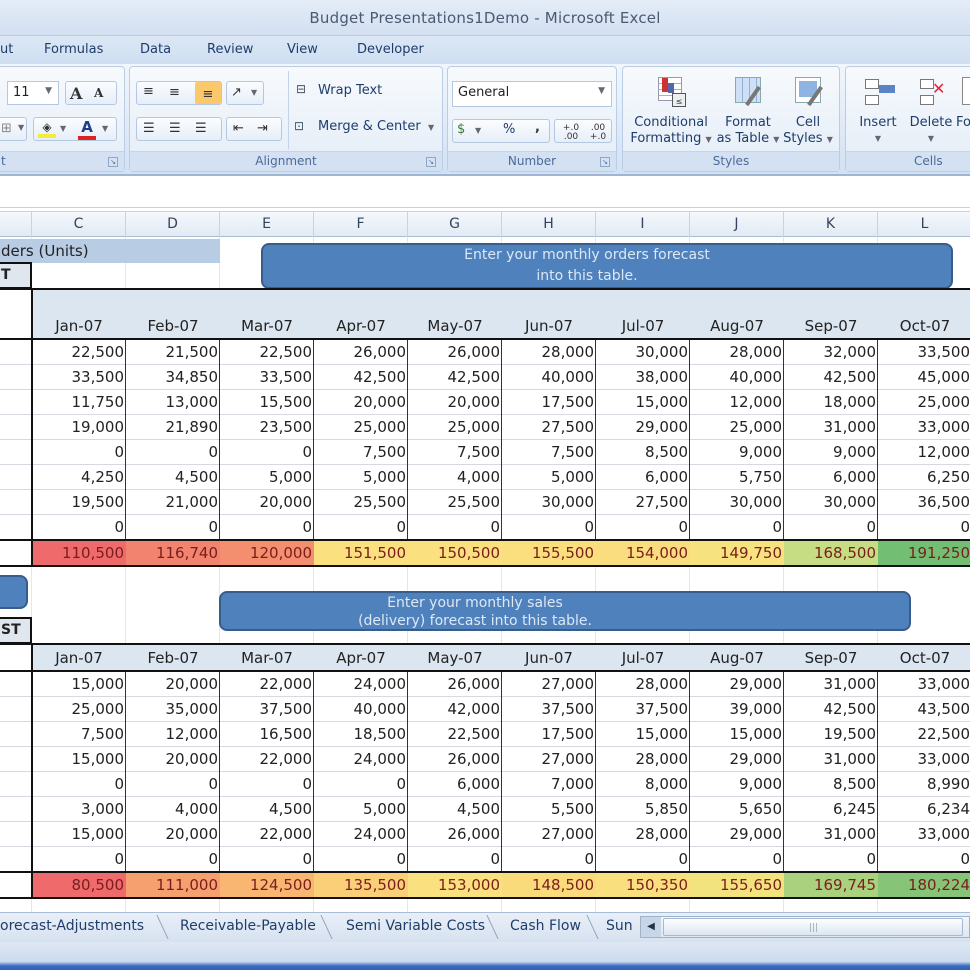  What do you see at coordinates (549, 402) in the screenshot?
I see `data-cell: 17,500` at bounding box center [549, 402].